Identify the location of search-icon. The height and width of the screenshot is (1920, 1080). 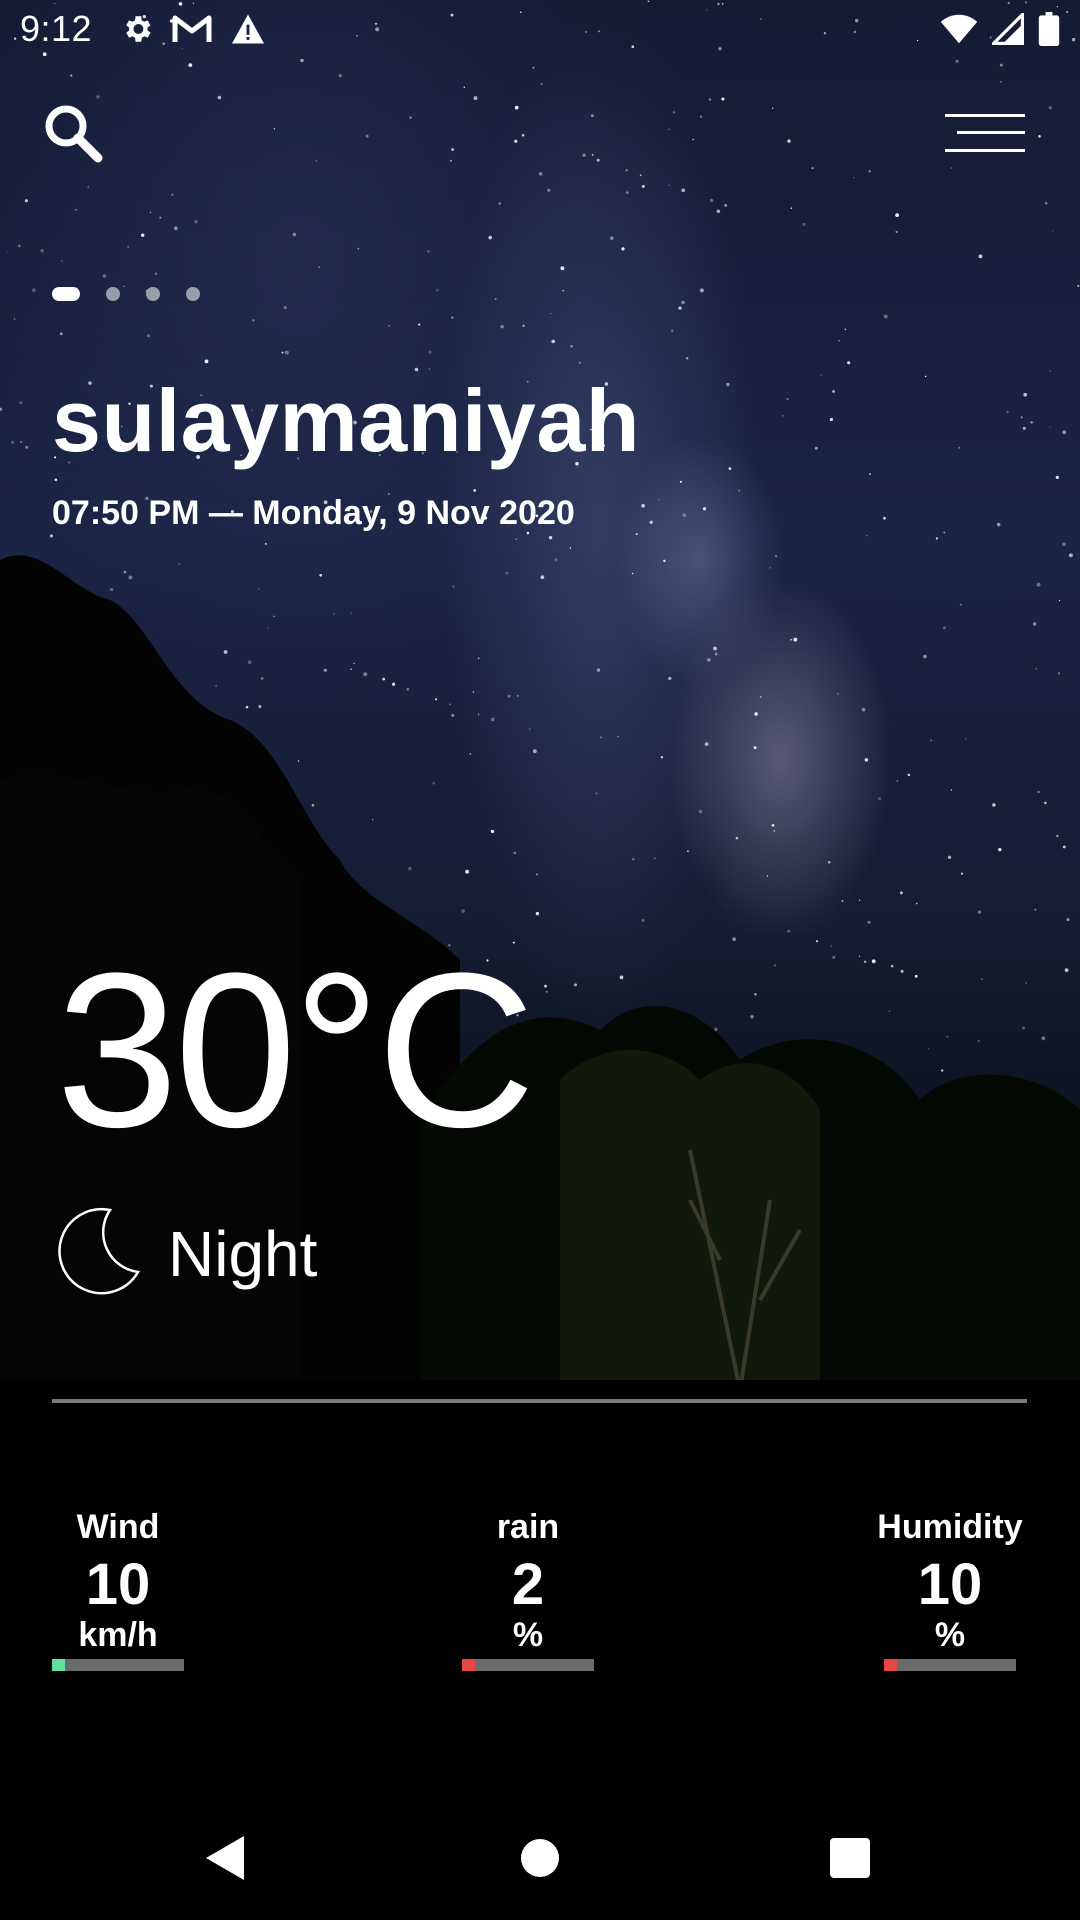
(73, 135).